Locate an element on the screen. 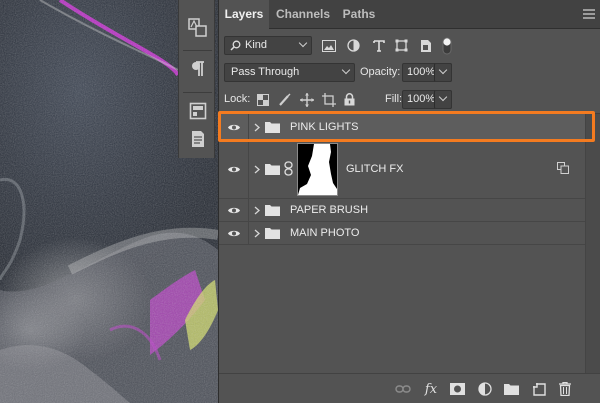  layer-row-pink-lights: PINK LIGHTS is located at coordinates (402, 127).